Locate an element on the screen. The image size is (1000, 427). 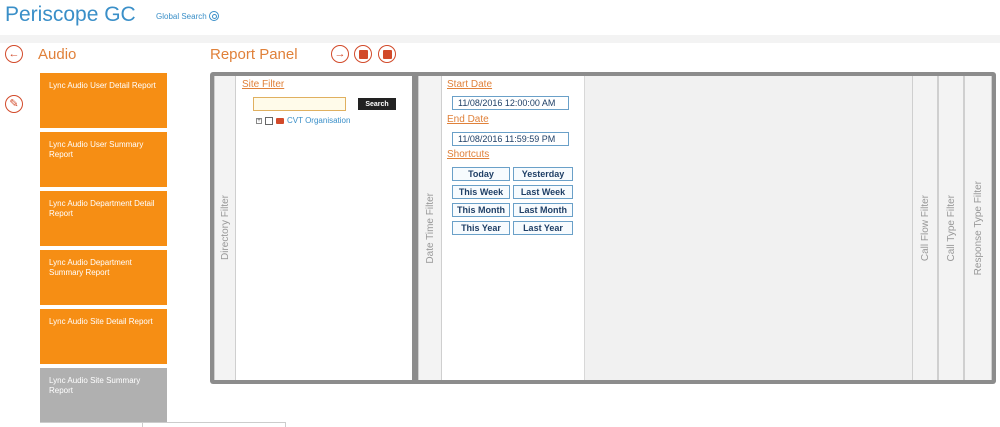
site-search-button: Search is located at coordinates (377, 104).